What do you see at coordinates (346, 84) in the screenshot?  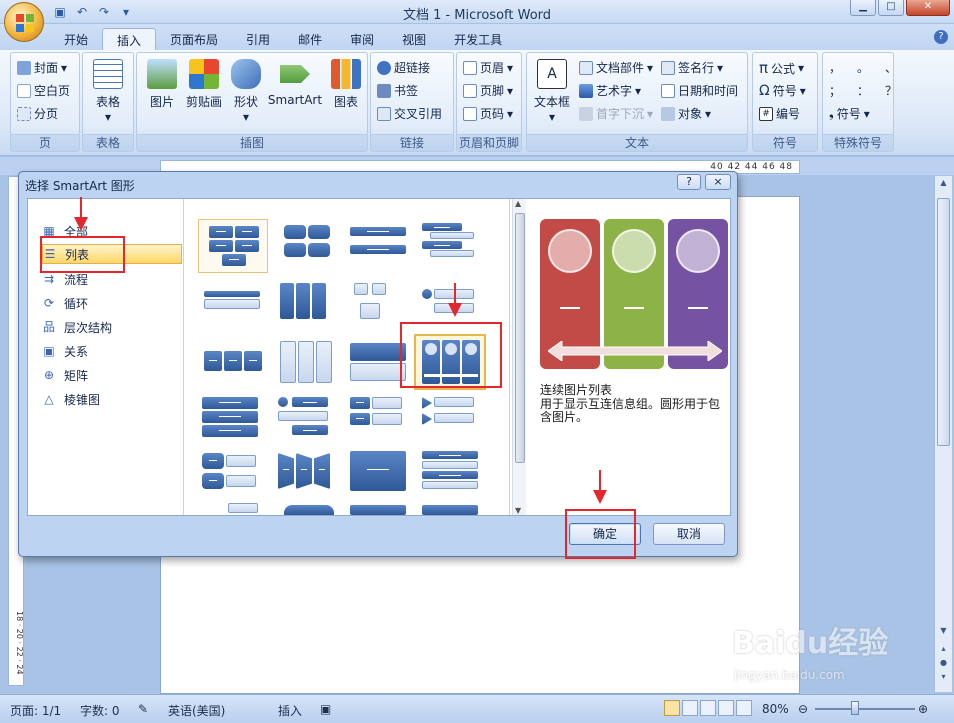 I see `chart-button: 图表` at bounding box center [346, 84].